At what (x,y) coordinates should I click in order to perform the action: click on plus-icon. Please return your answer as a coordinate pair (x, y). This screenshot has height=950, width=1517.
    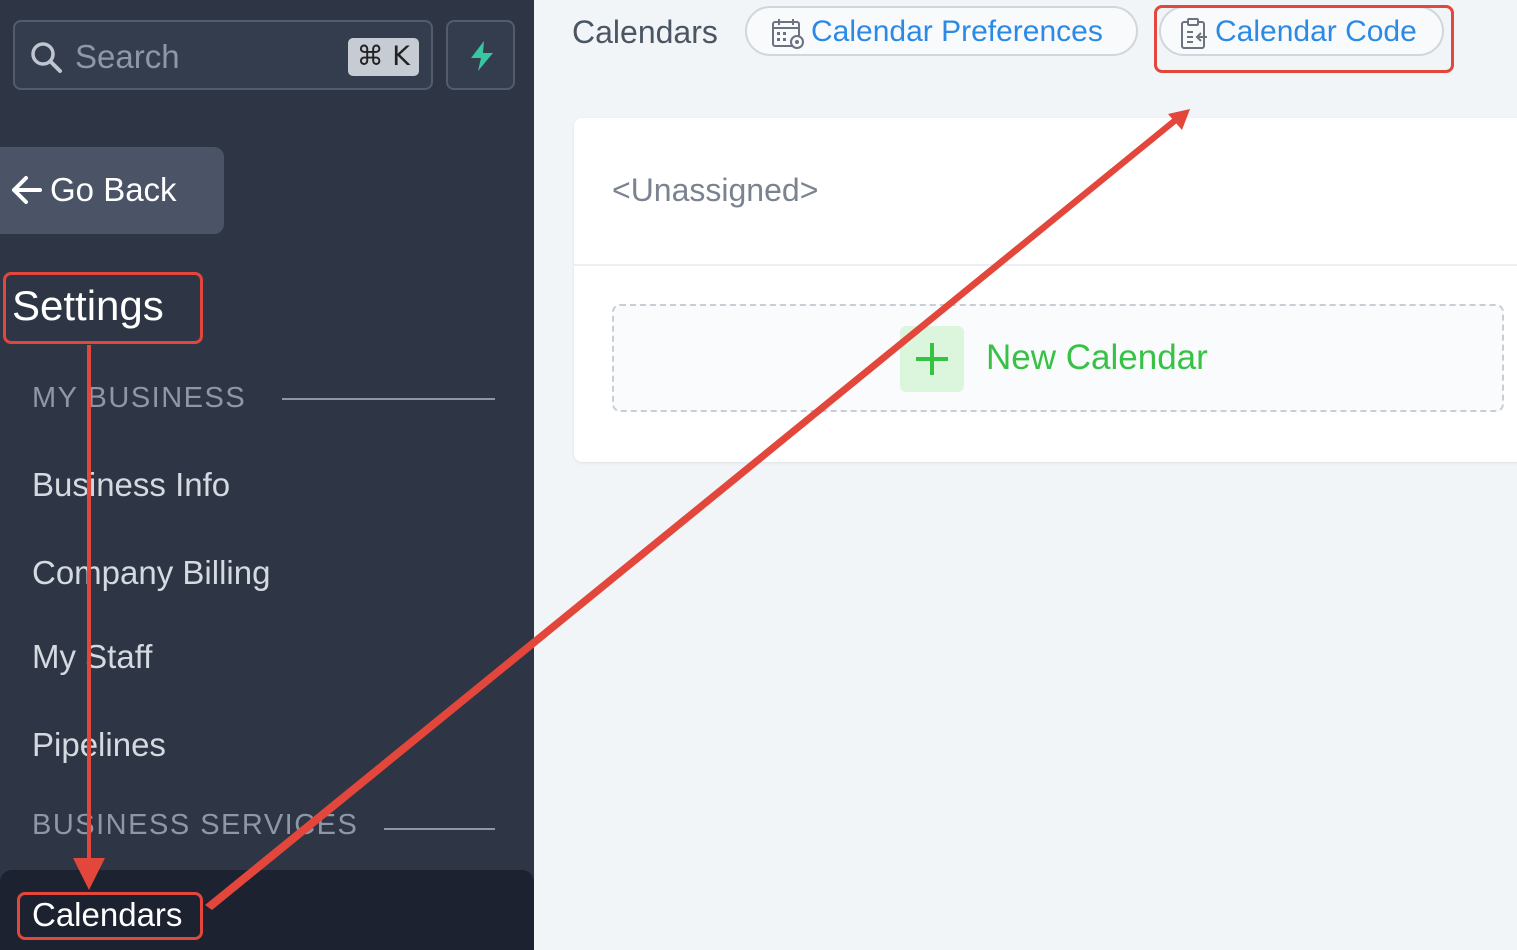
    Looking at the image, I should click on (932, 359).